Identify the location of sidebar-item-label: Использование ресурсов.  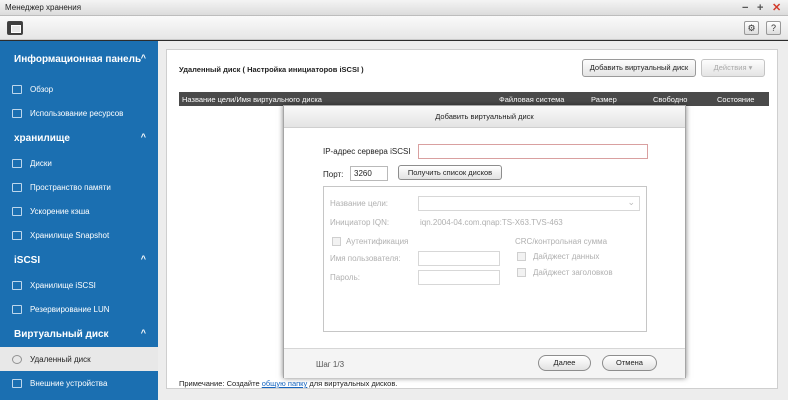
(77, 113).